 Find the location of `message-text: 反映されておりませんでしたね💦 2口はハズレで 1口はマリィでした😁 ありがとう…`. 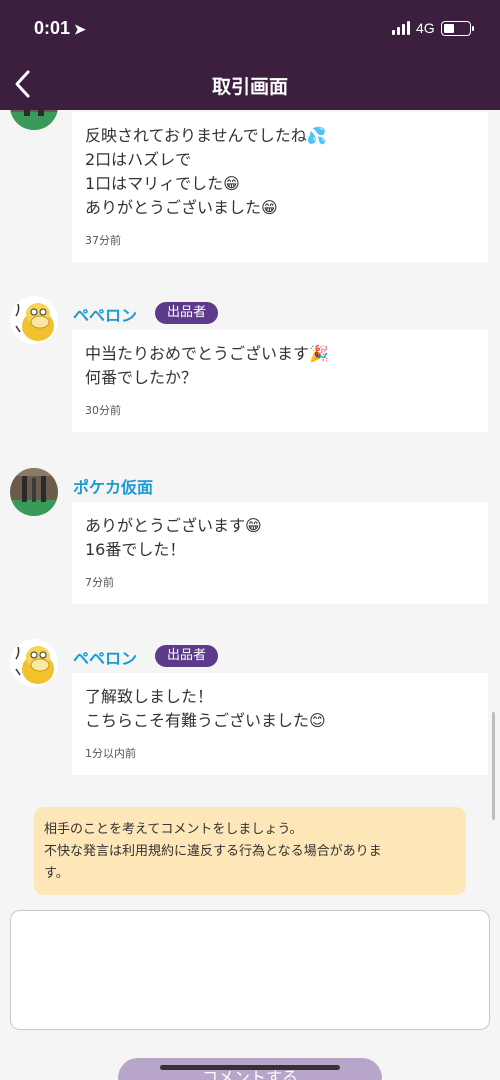

message-text: 反映されておりませんでしたね💦 2口はハズレで 1口はマリィでした😁 ありがとう… is located at coordinates (280, 172).